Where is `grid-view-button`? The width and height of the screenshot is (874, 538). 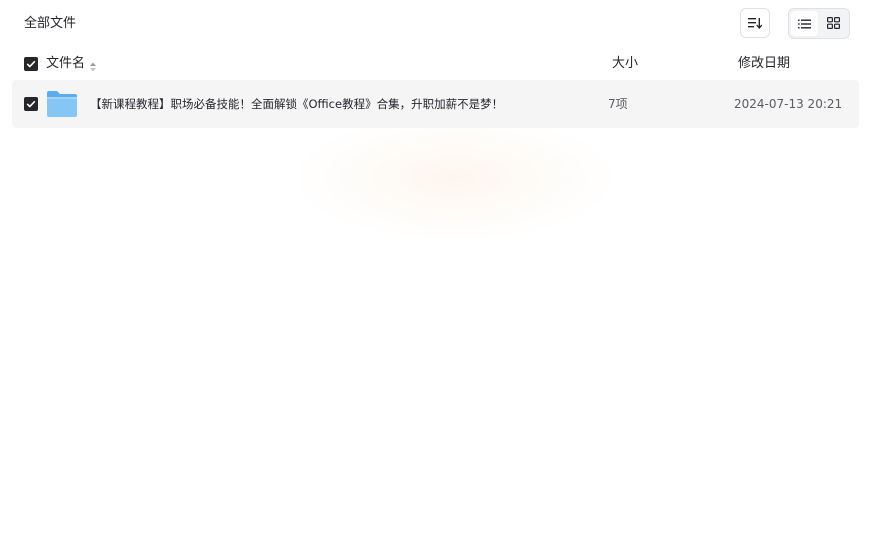 grid-view-button is located at coordinates (833, 23).